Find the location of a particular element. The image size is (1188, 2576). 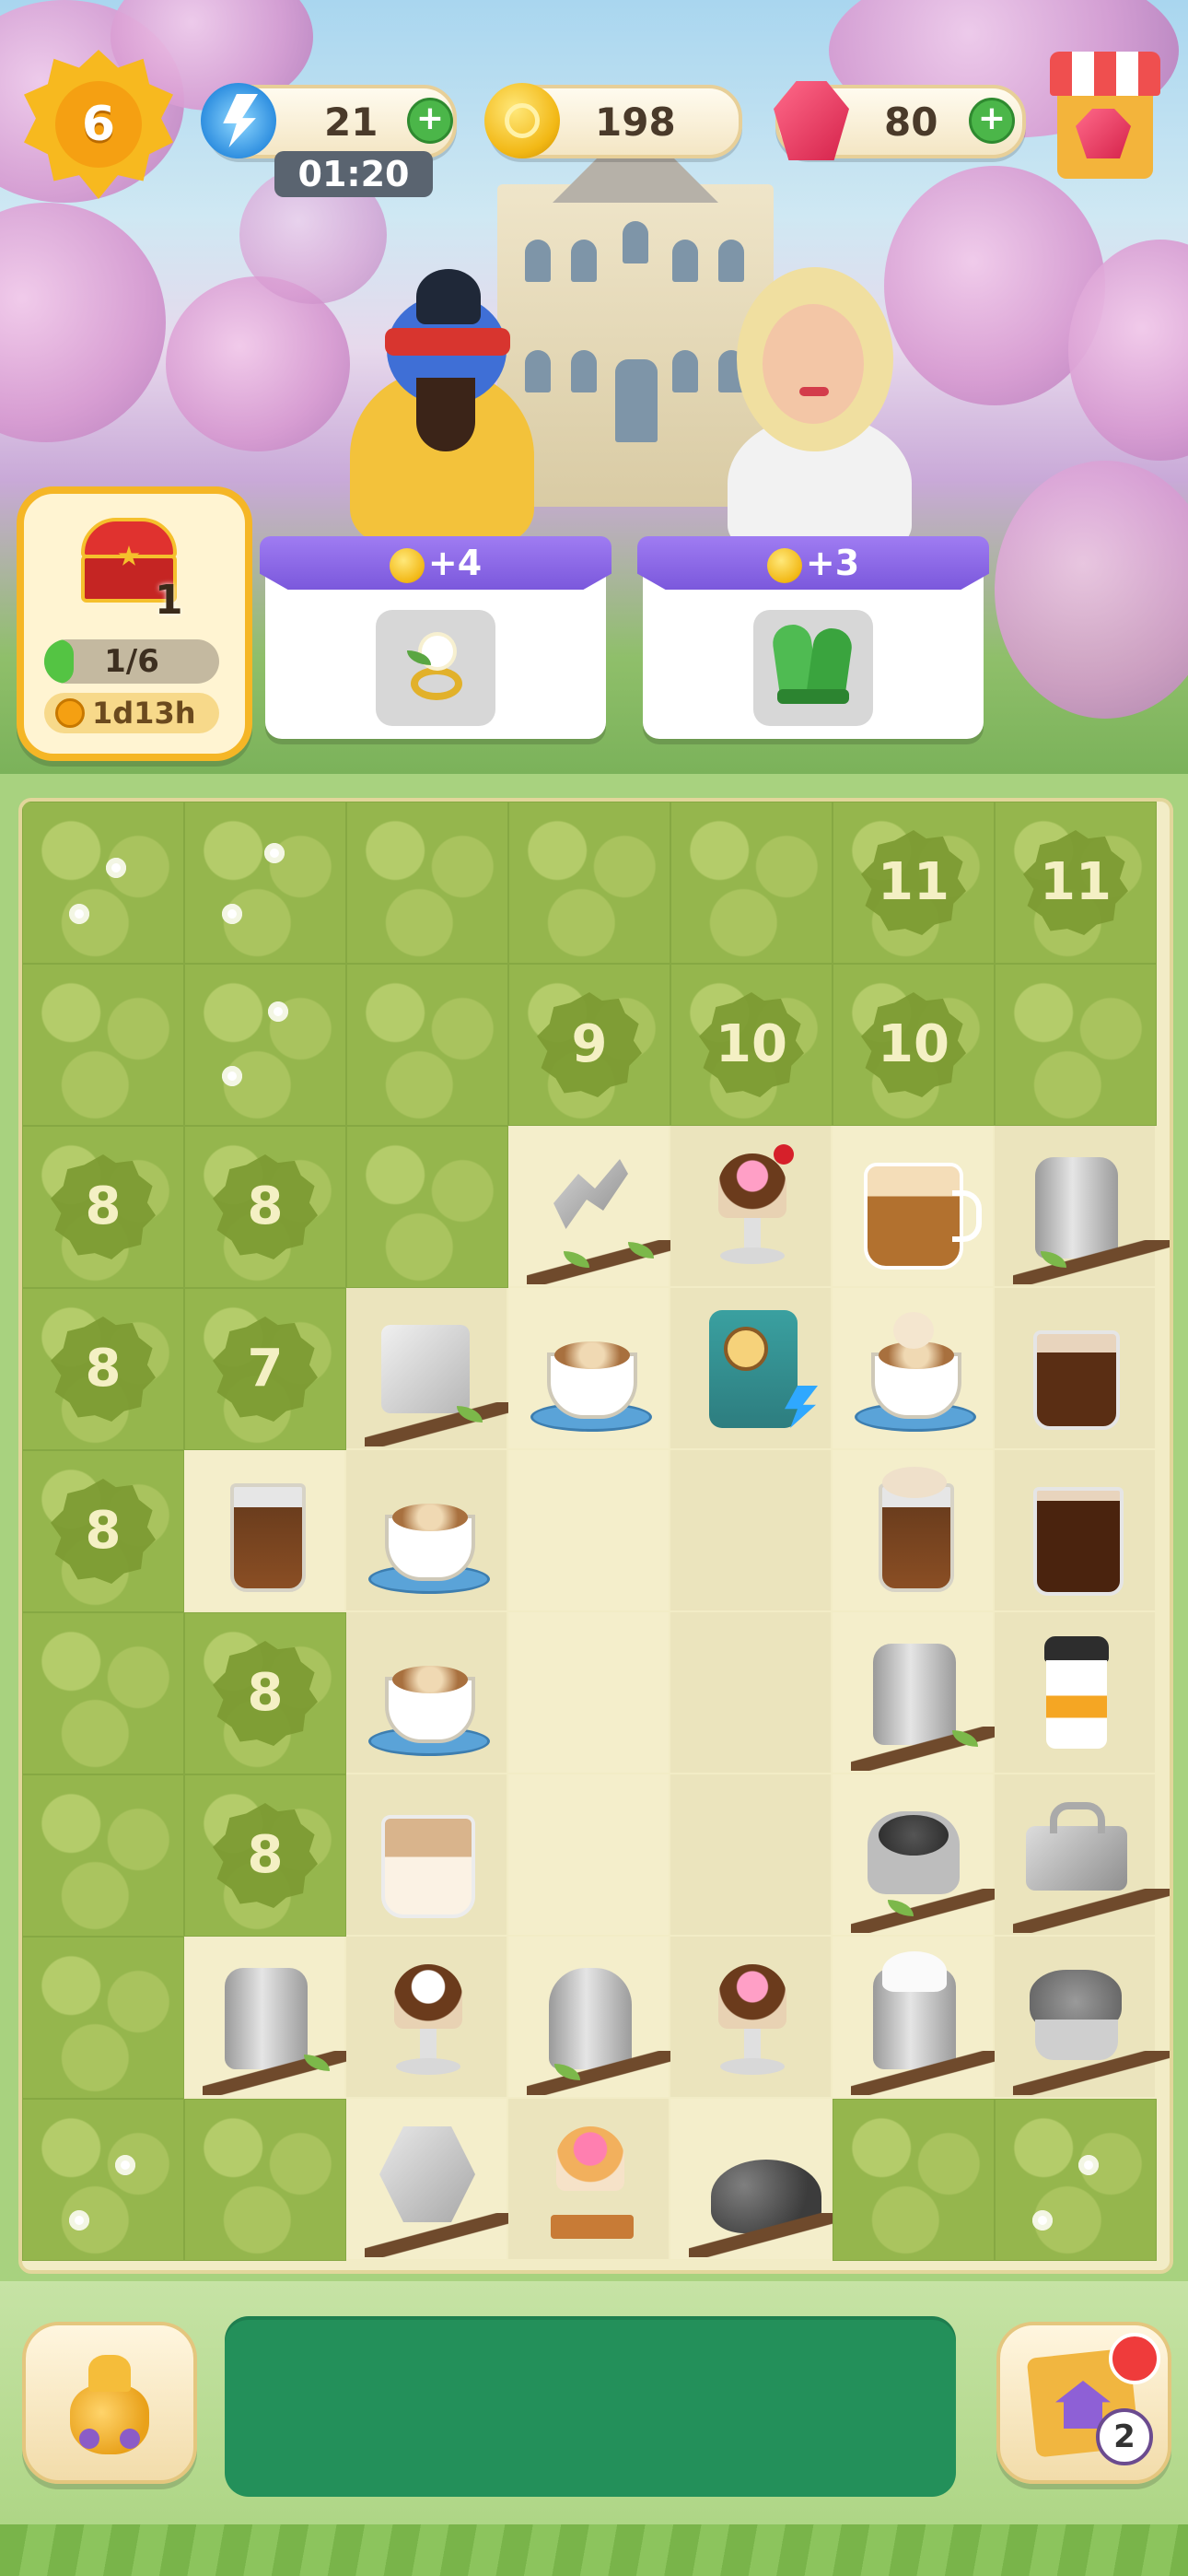

coffee-glass-item is located at coordinates (1074, 1531).